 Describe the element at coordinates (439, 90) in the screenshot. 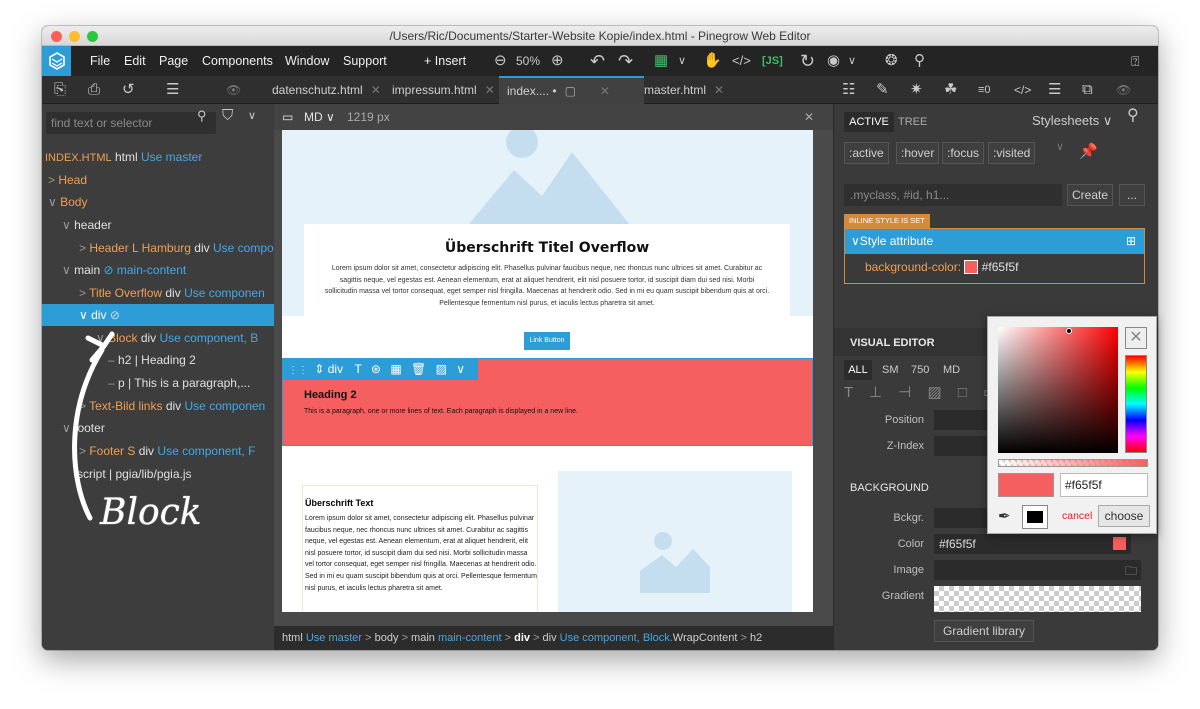

I see `tab-impressum: impressum.html ✕` at that location.